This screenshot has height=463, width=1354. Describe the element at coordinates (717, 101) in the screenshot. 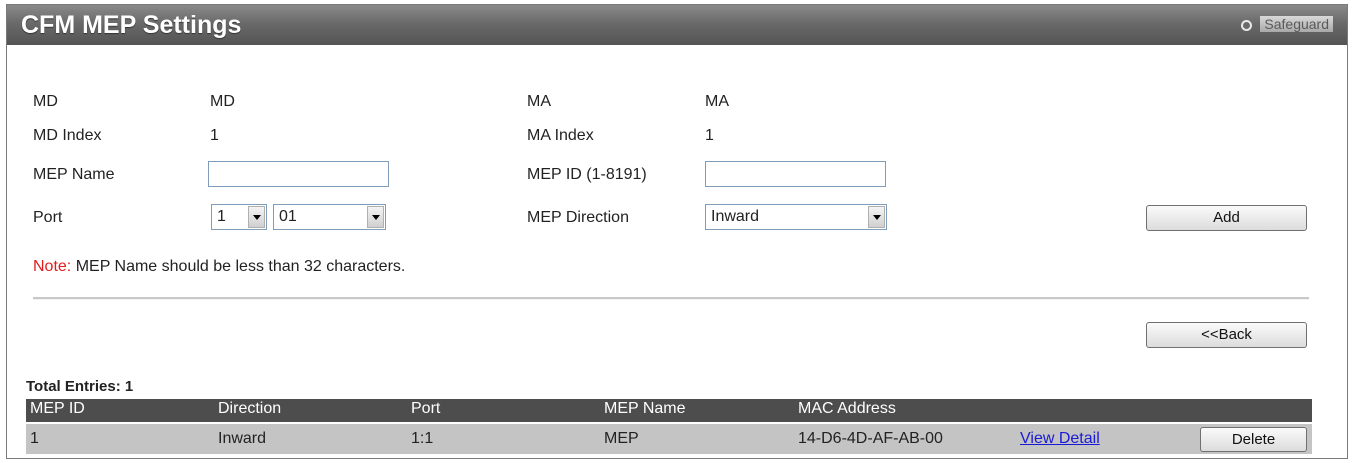

I see `ma-value: MA` at that location.